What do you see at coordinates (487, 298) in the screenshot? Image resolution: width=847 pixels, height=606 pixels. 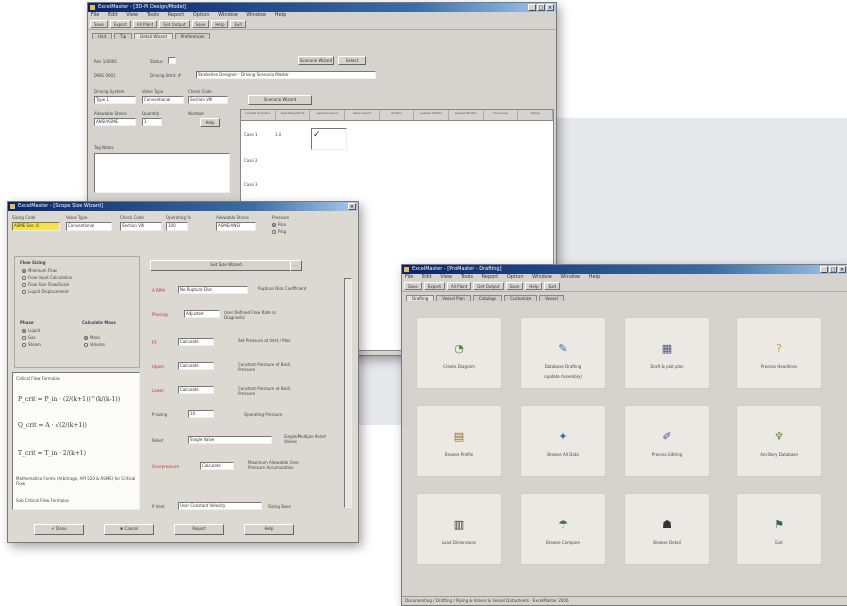 I see `tab-catalogs: Catalogs` at bounding box center [487, 298].